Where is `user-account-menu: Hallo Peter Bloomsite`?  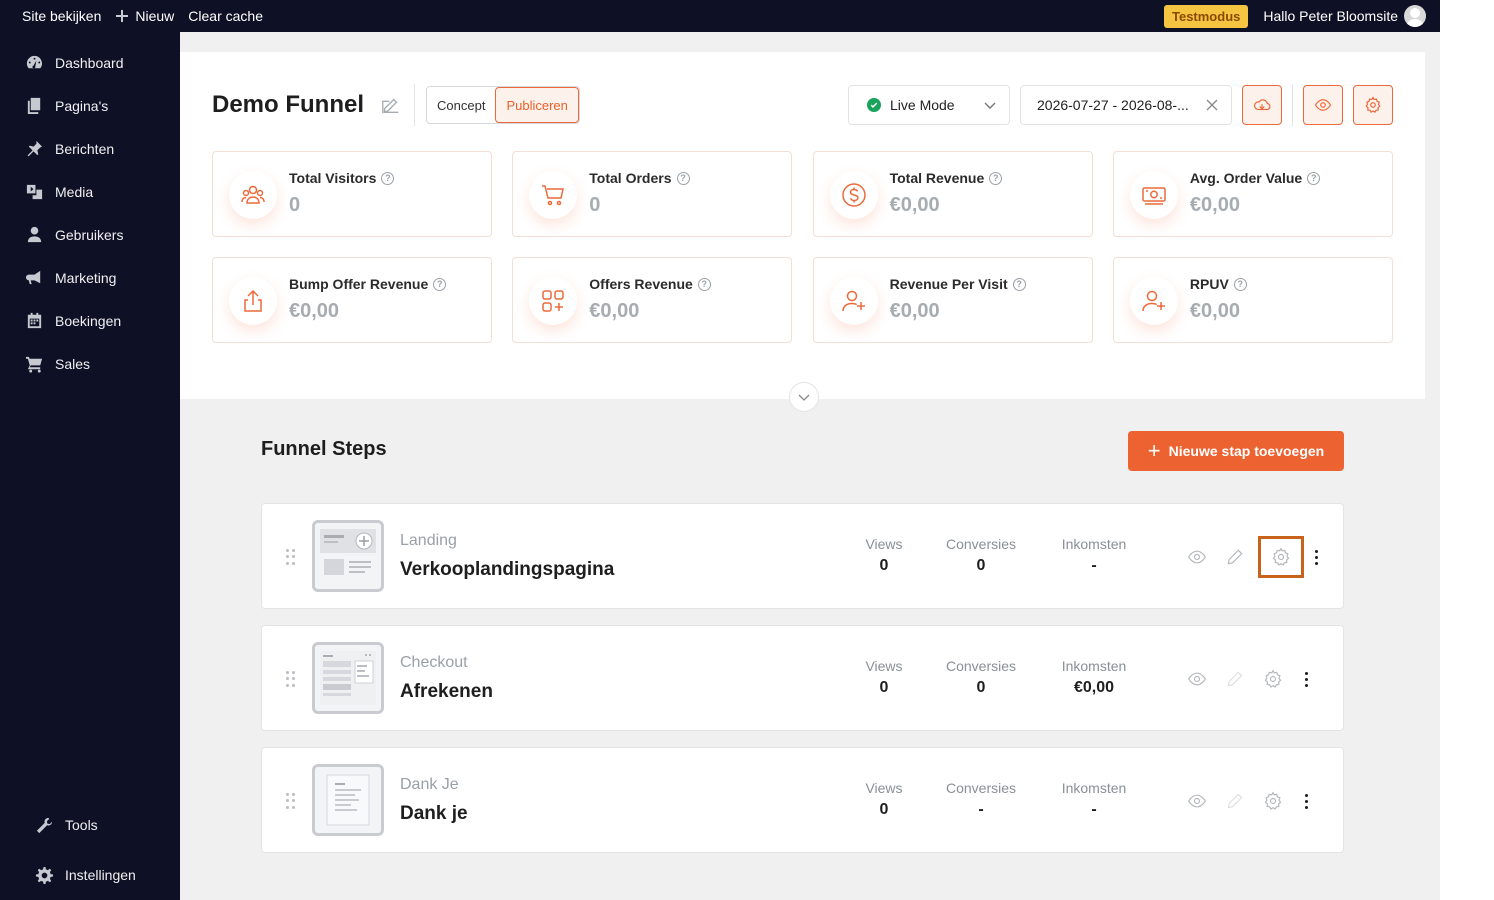
user-account-menu: Hallo Peter Bloomsite is located at coordinates (1341, 16).